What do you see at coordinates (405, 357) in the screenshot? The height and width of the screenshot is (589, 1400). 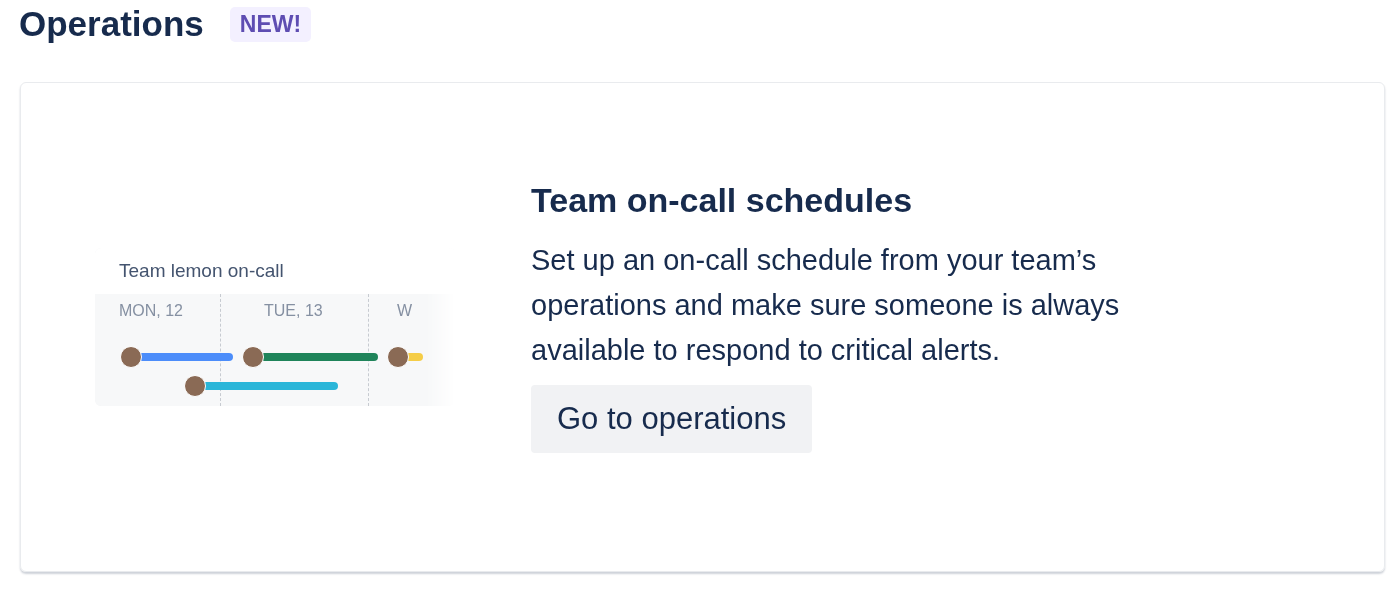 I see `shift-bar` at bounding box center [405, 357].